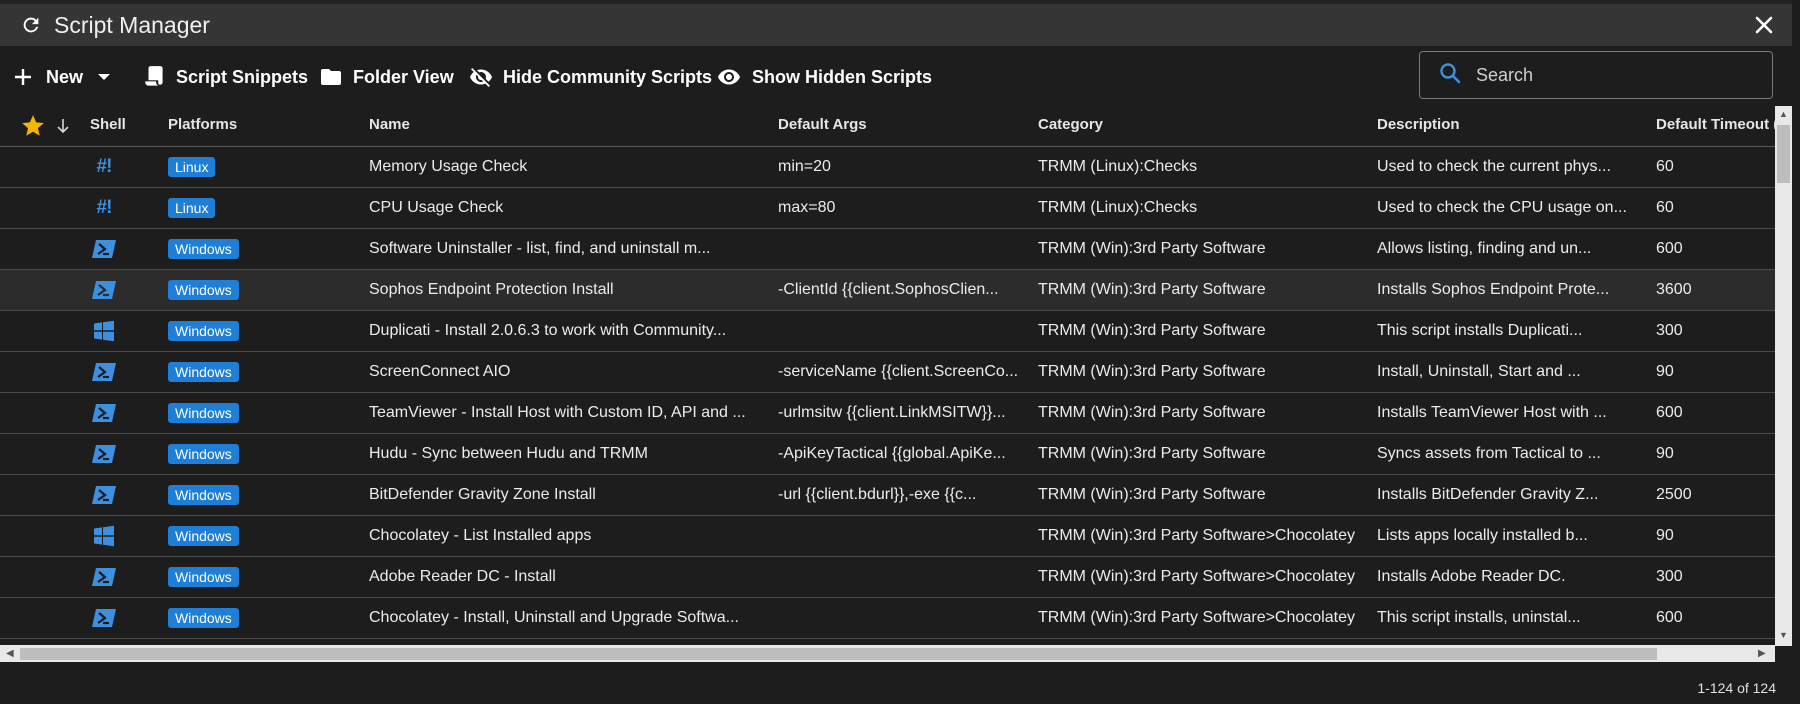 The height and width of the screenshot is (704, 1800). Describe the element at coordinates (389, 124) in the screenshot. I see `column-name: Name` at that location.